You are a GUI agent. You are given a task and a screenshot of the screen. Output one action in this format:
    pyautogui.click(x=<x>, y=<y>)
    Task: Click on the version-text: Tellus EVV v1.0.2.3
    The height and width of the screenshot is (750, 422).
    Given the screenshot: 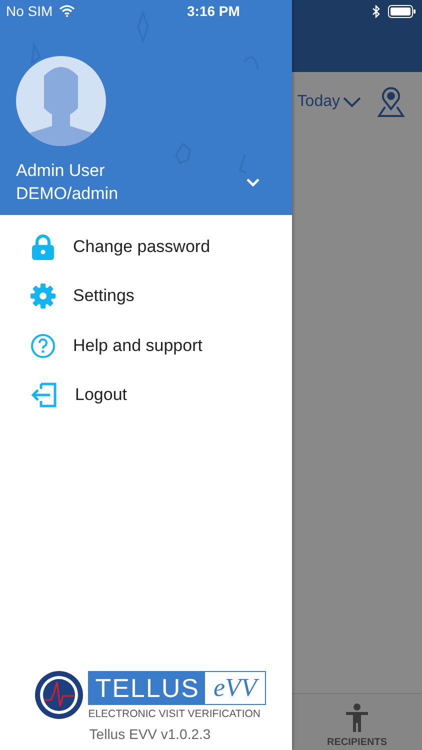 What is the action you would take?
    pyautogui.click(x=150, y=734)
    